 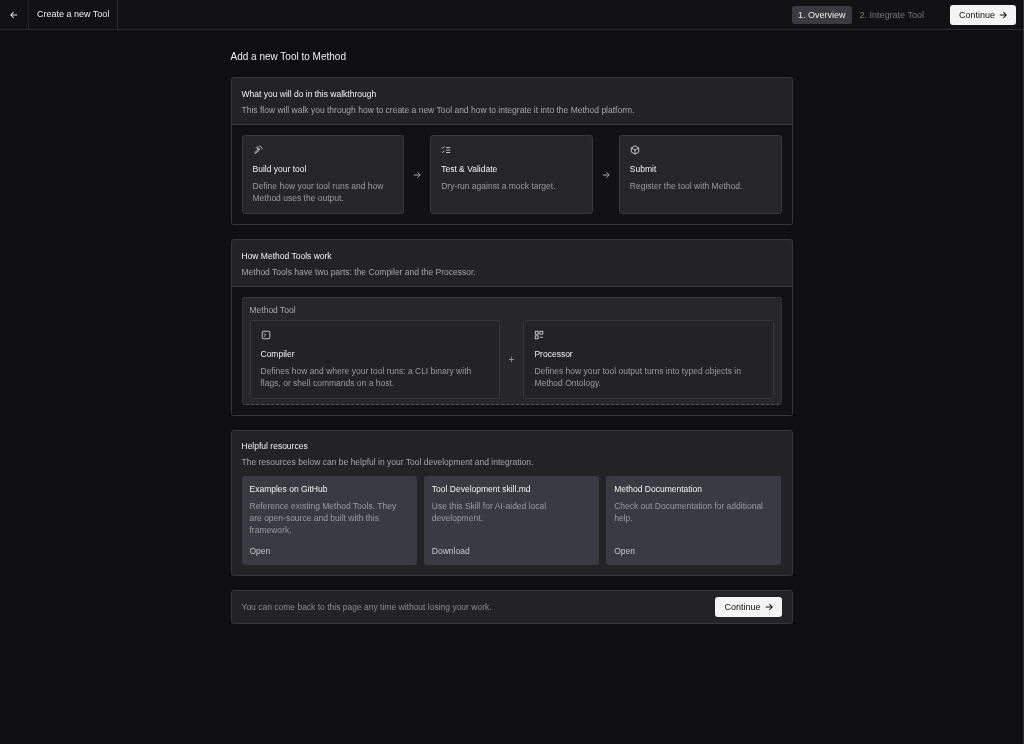 What do you see at coordinates (288, 56) in the screenshot?
I see `page-title: Add a new Tool to Method` at bounding box center [288, 56].